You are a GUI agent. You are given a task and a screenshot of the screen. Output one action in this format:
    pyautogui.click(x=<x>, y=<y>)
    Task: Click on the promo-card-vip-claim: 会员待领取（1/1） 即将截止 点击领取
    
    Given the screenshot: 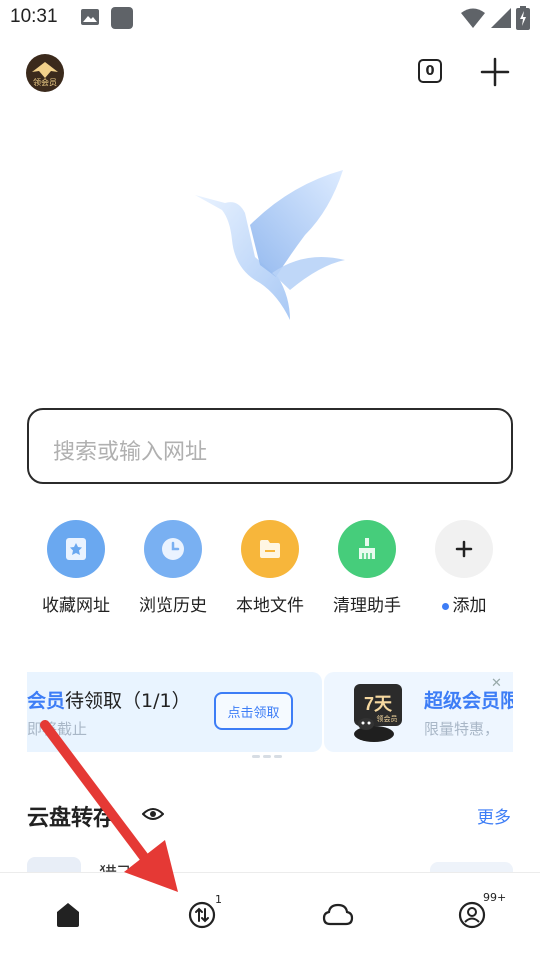 What is the action you would take?
    pyautogui.click(x=174, y=712)
    